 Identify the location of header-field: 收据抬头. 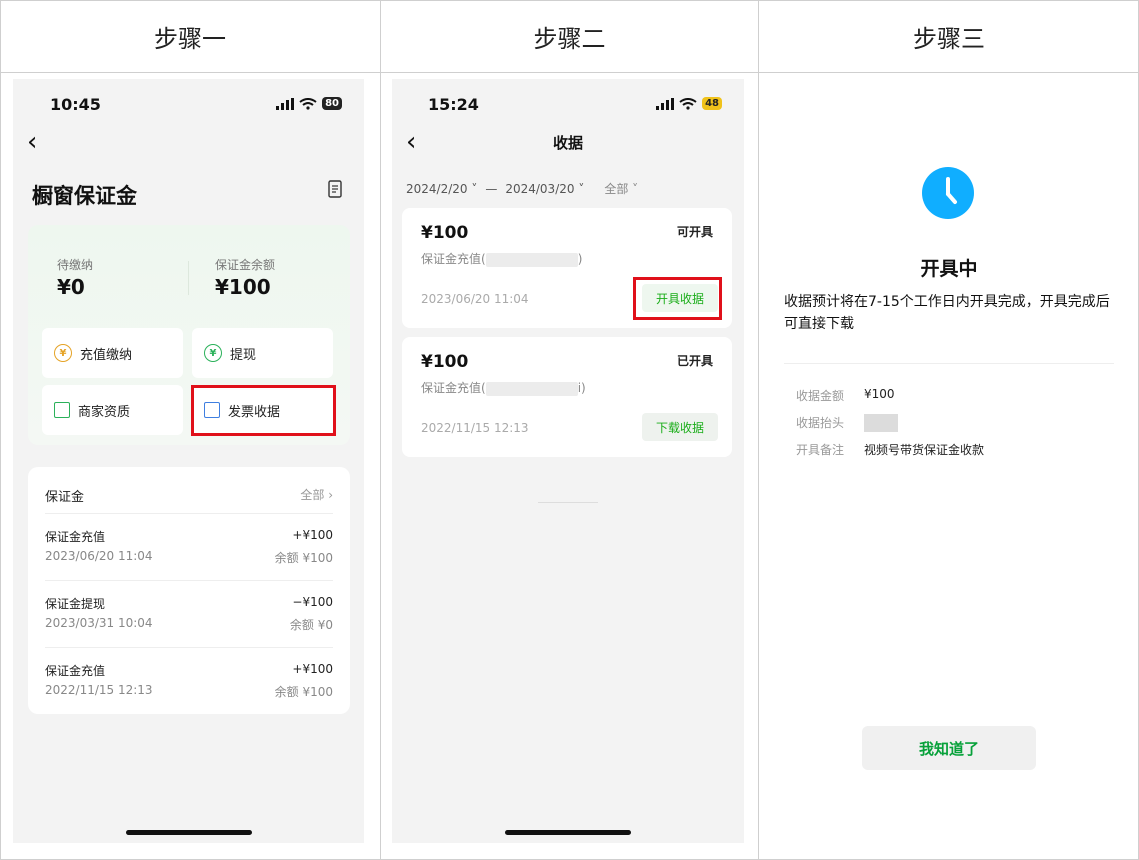
(847, 423).